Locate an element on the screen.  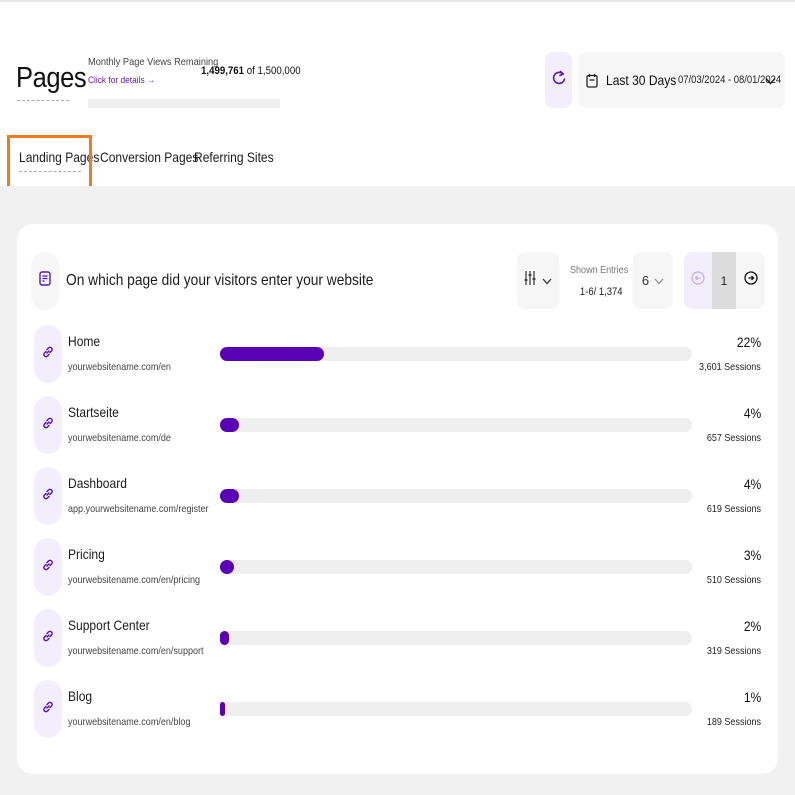
page-views-total: of 1,500,000 is located at coordinates (273, 71).